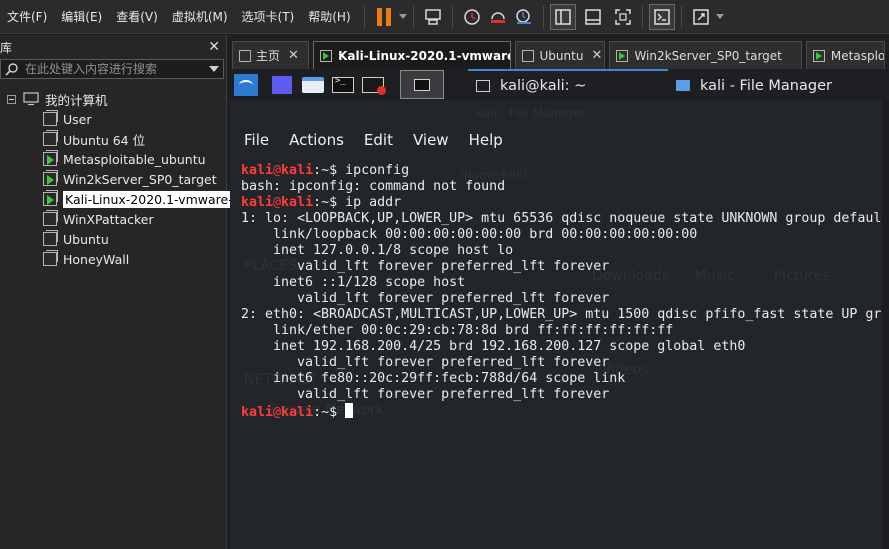 The image size is (889, 549). Describe the element at coordinates (543, 85) in the screenshot. I see `taskbar-window-label: kali@kali: ~` at that location.